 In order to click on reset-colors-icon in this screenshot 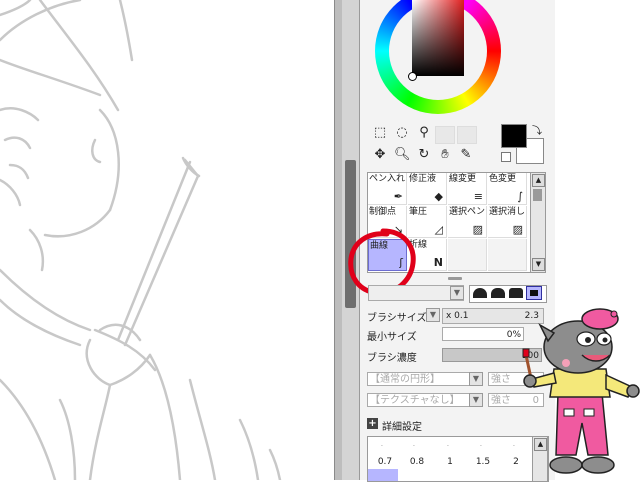, I will do `click(506, 157)`.